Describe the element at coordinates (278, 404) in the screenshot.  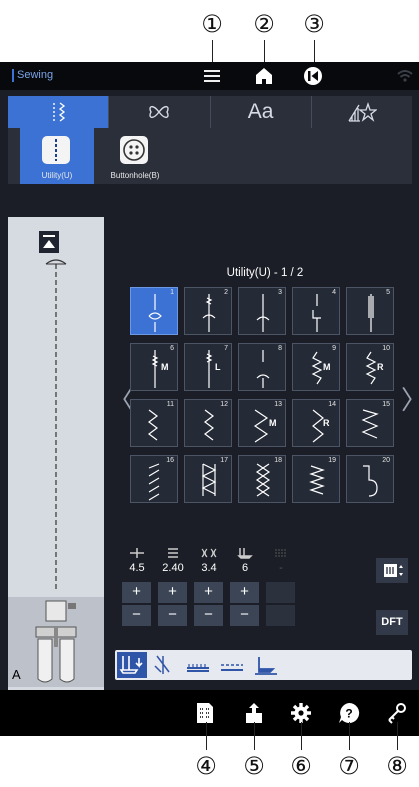
I see `stitch-number: 13` at that location.